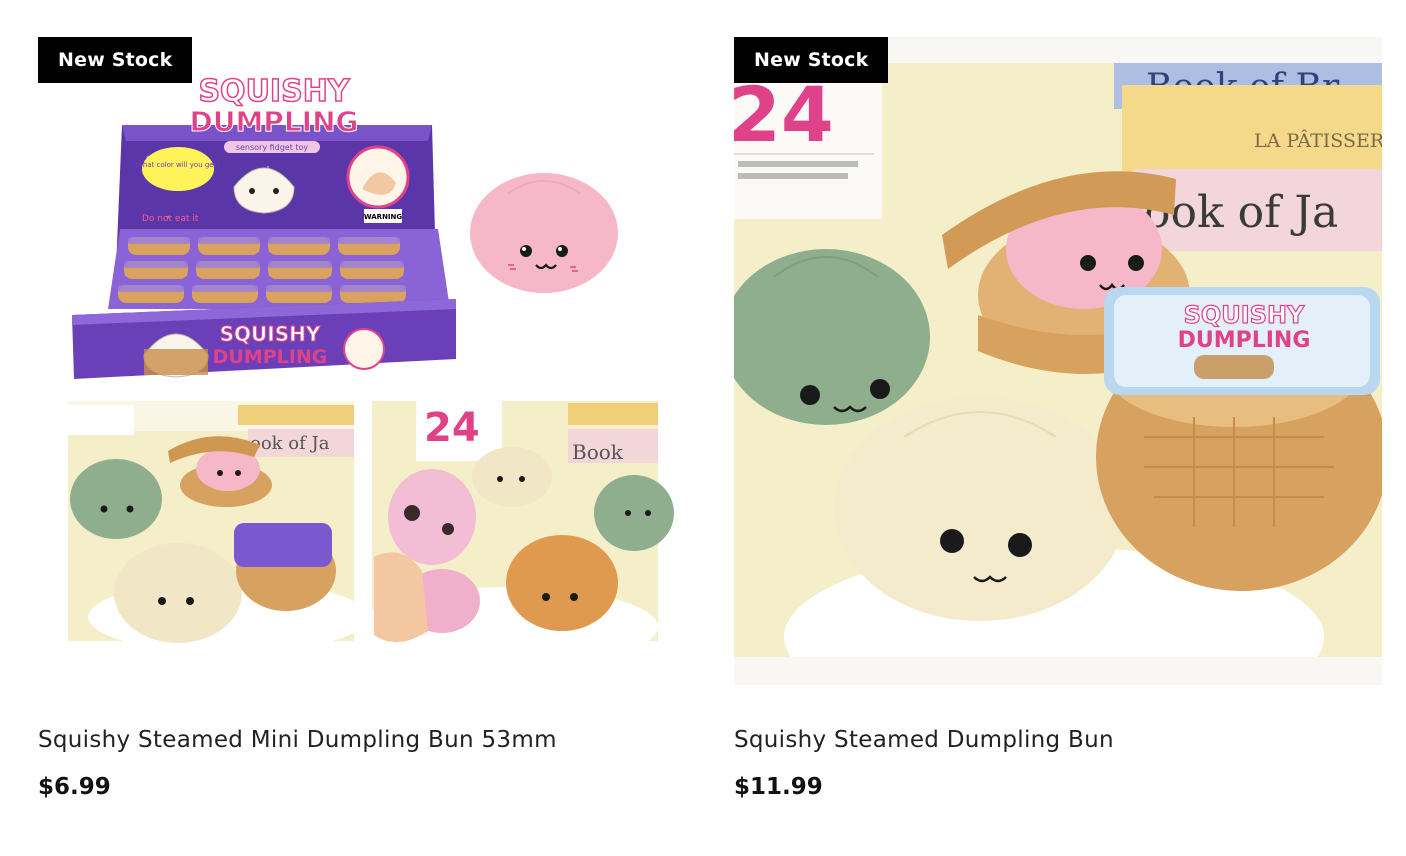 The image size is (1406, 856). I want to click on calendar-number: 24, so click(784, 114).